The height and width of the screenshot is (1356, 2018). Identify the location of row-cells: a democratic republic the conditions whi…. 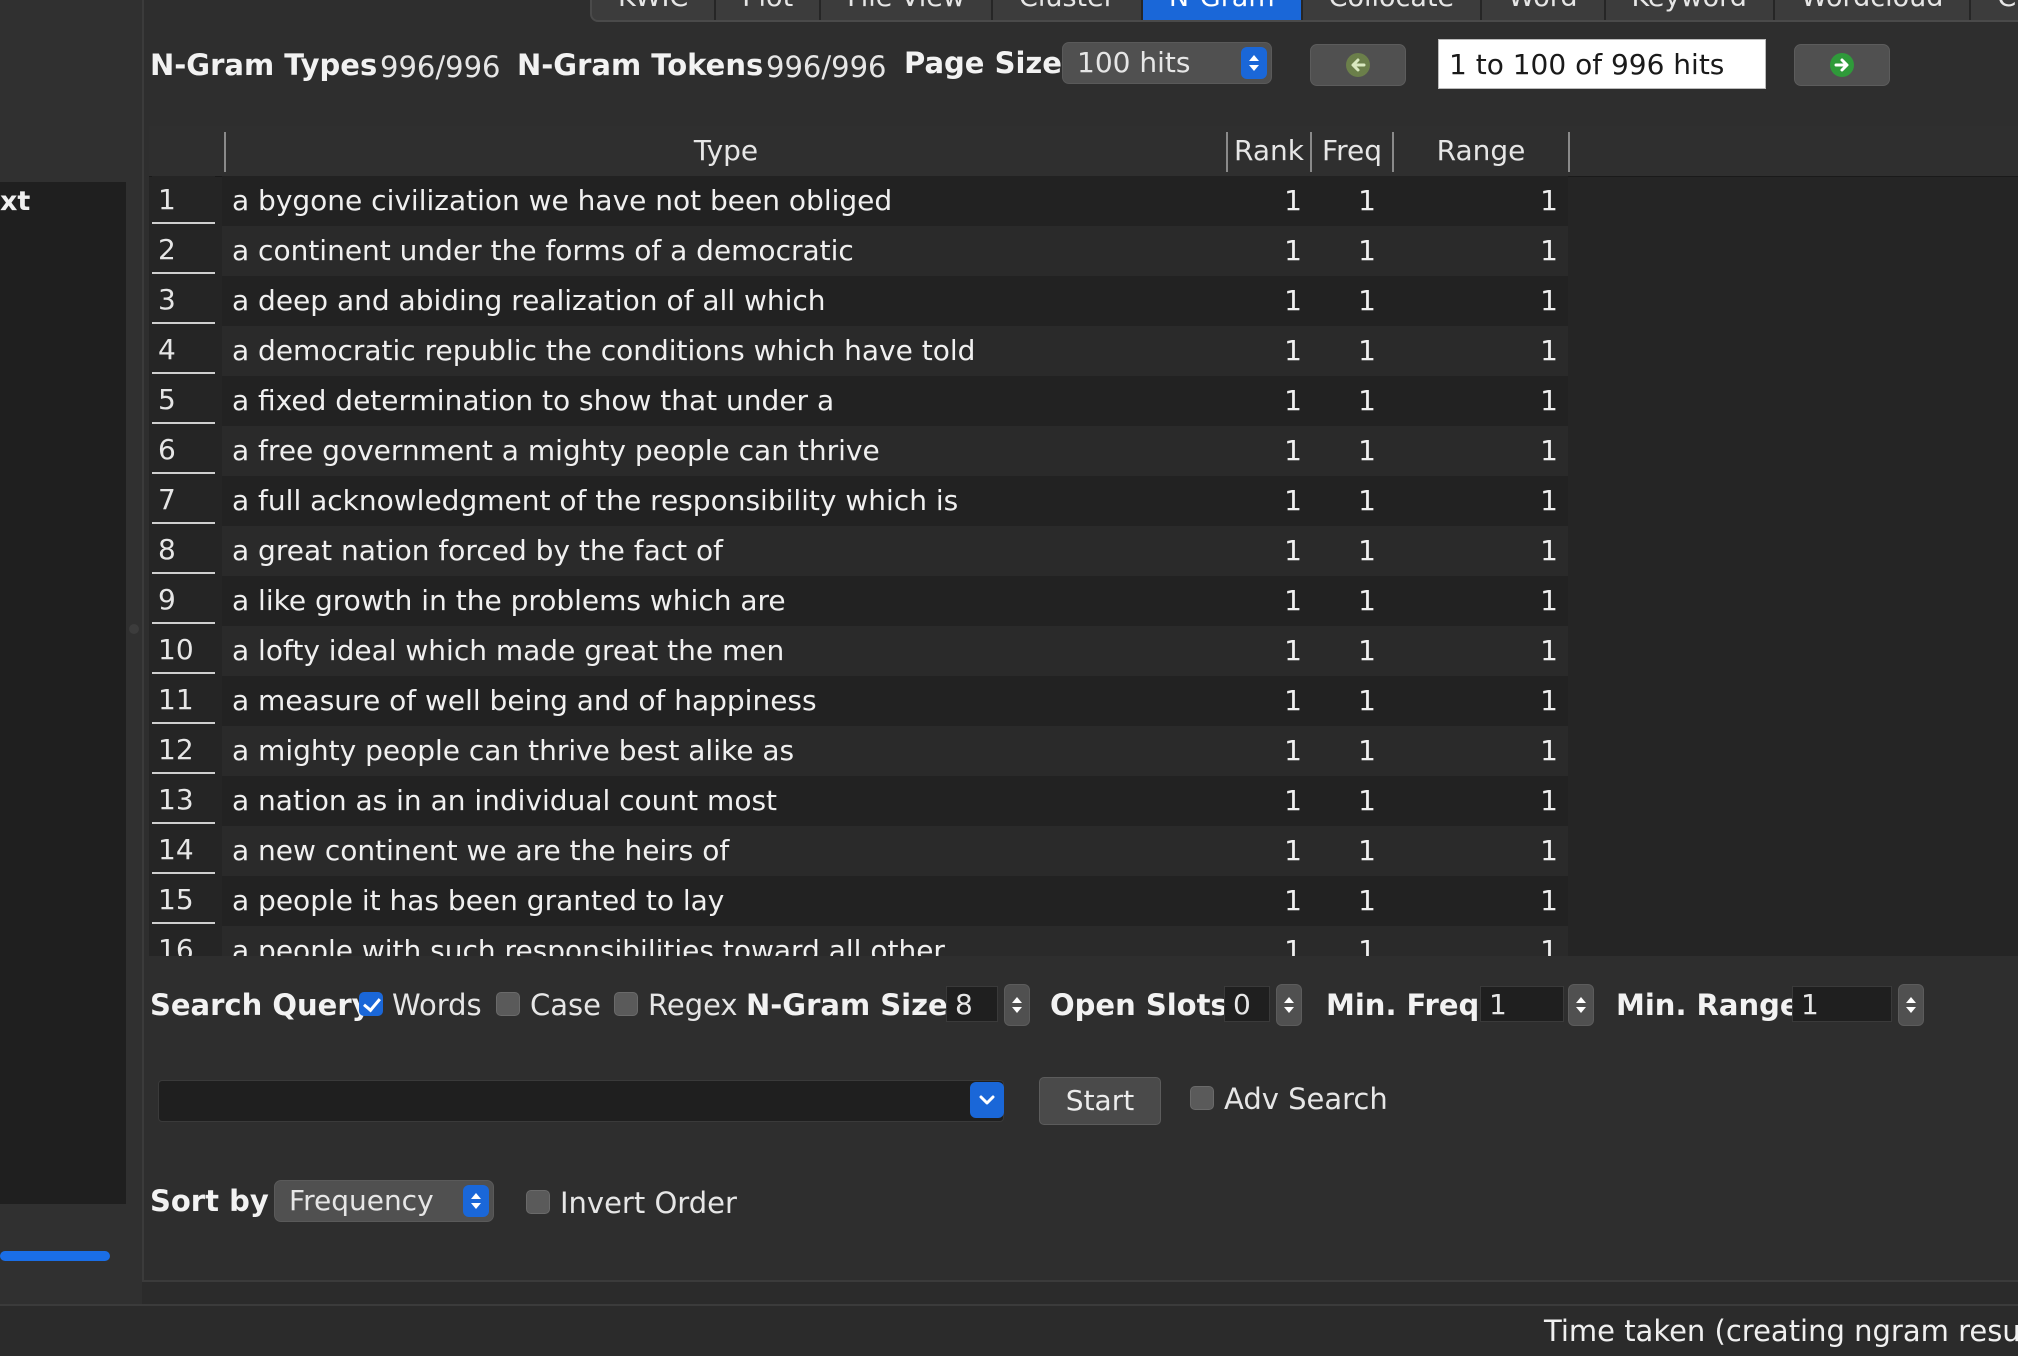
(895, 351).